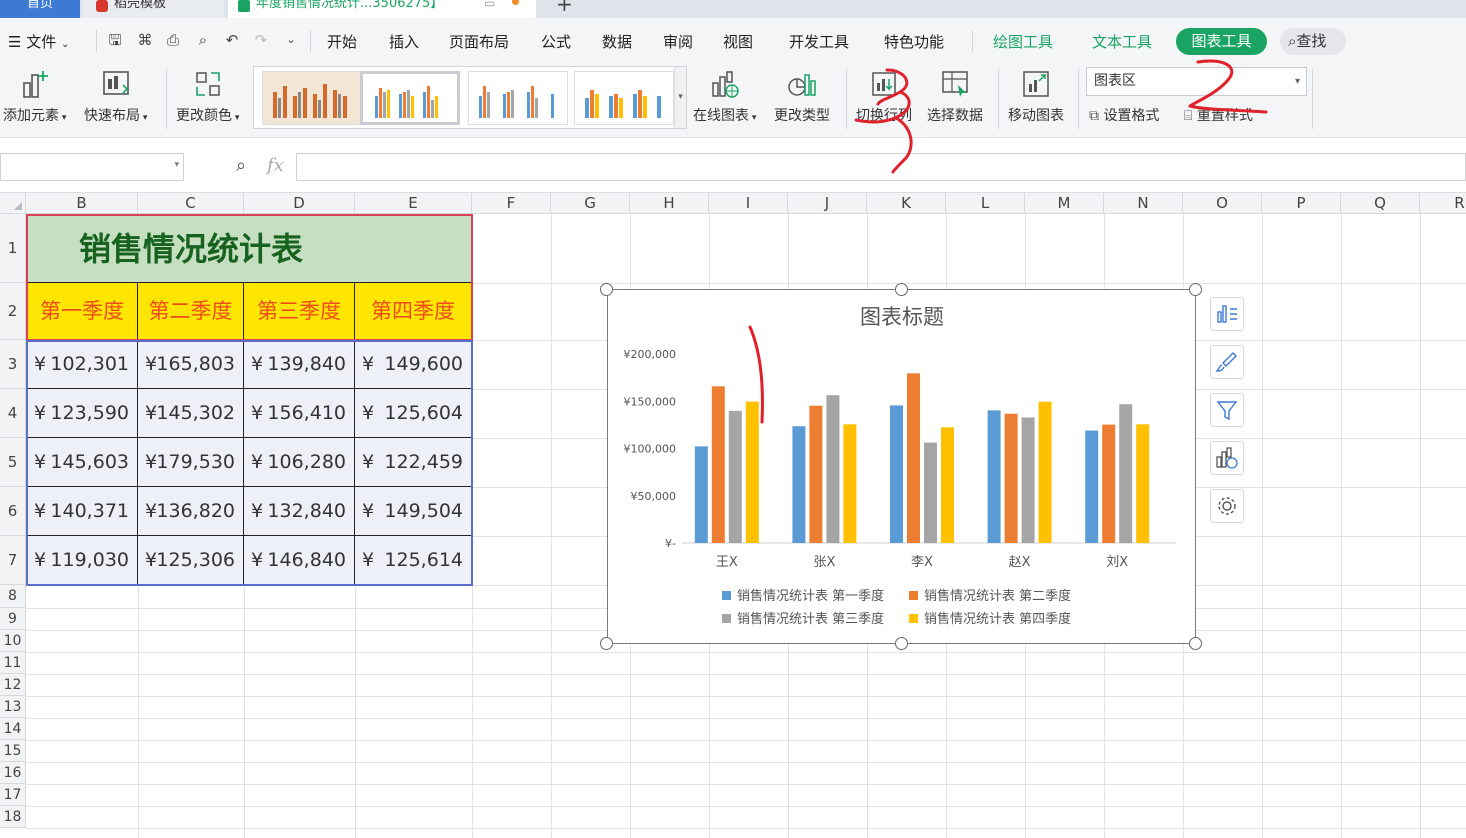 Image resolution: width=1466 pixels, height=838 pixels. Describe the element at coordinates (511, 203) in the screenshot. I see `column-header: F` at that location.